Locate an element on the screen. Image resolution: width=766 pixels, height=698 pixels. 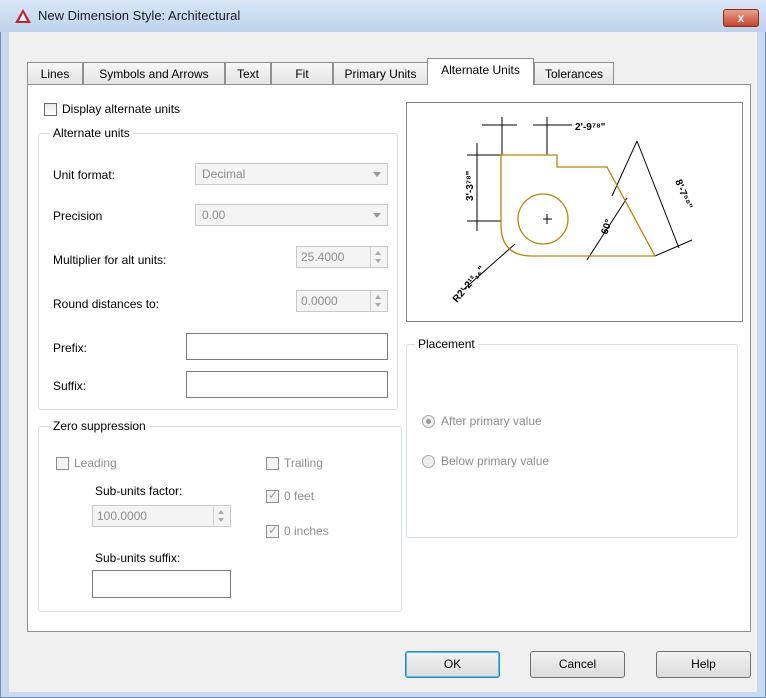
sub-units-suffix-input is located at coordinates (161, 584).